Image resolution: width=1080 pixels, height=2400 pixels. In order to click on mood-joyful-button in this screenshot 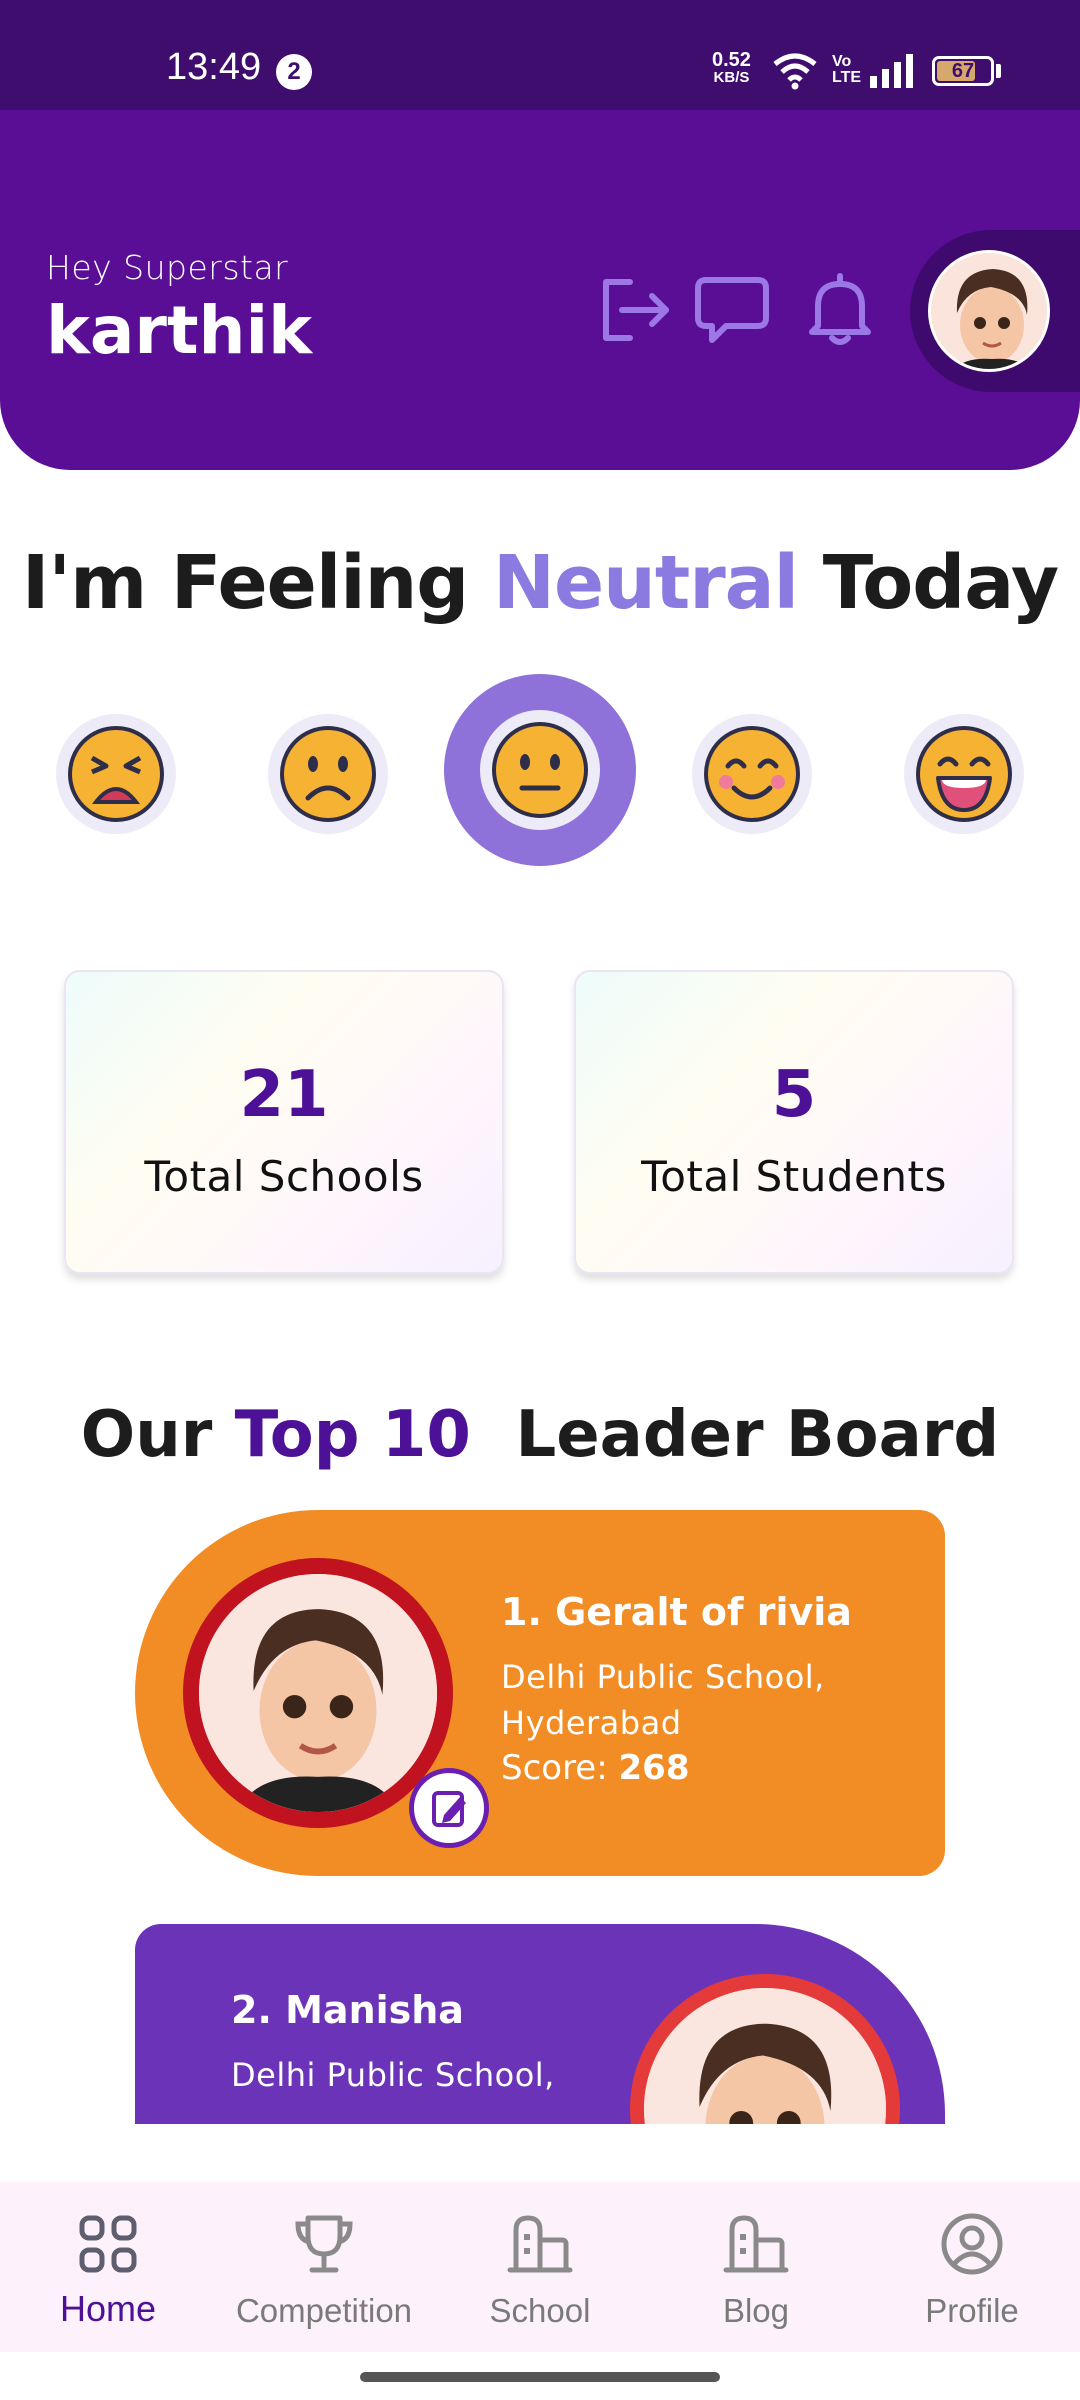, I will do `click(964, 774)`.